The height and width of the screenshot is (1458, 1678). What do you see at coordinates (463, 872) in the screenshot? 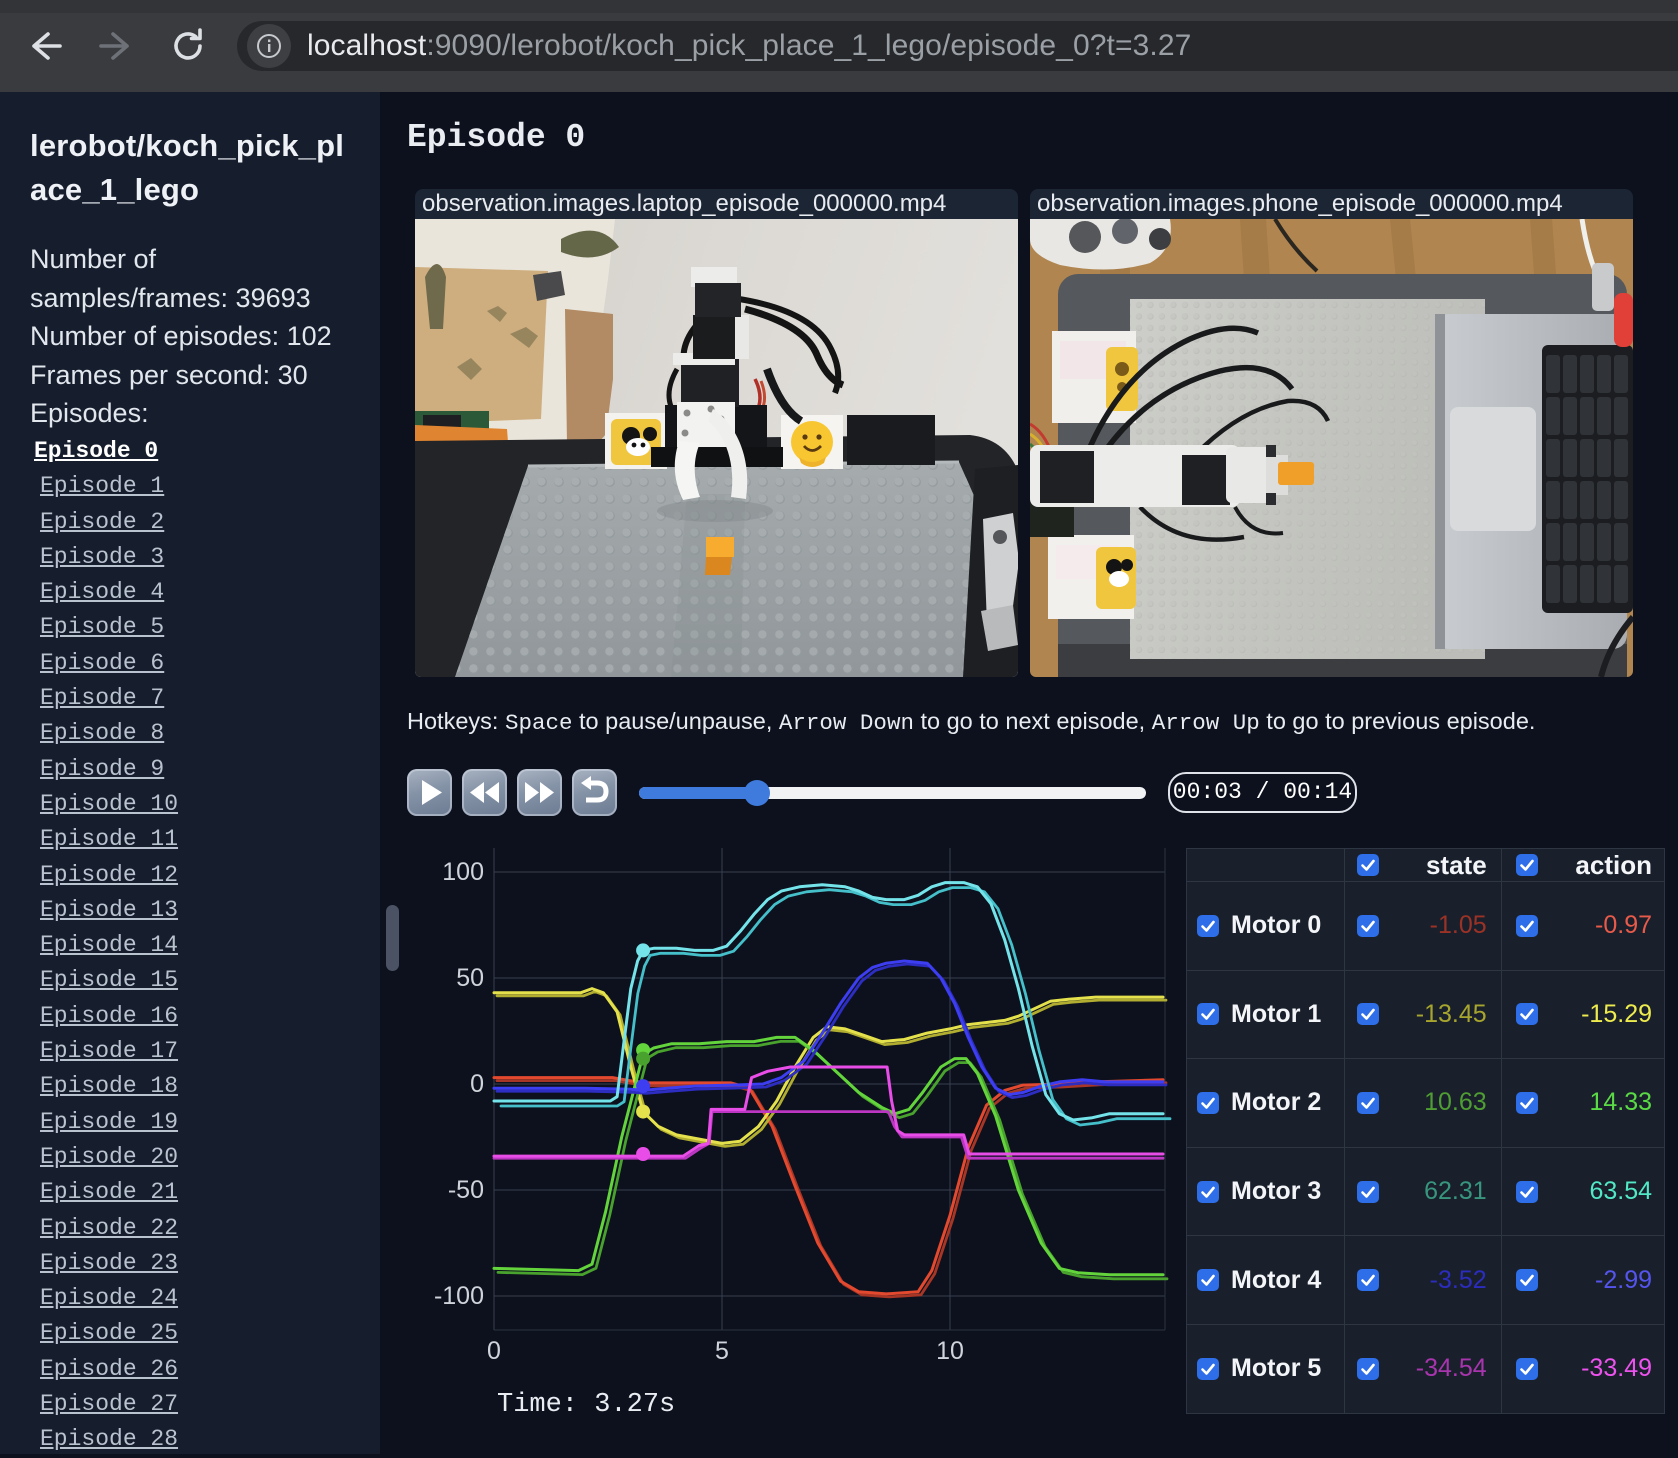
I see `svg-text: 100` at bounding box center [463, 872].